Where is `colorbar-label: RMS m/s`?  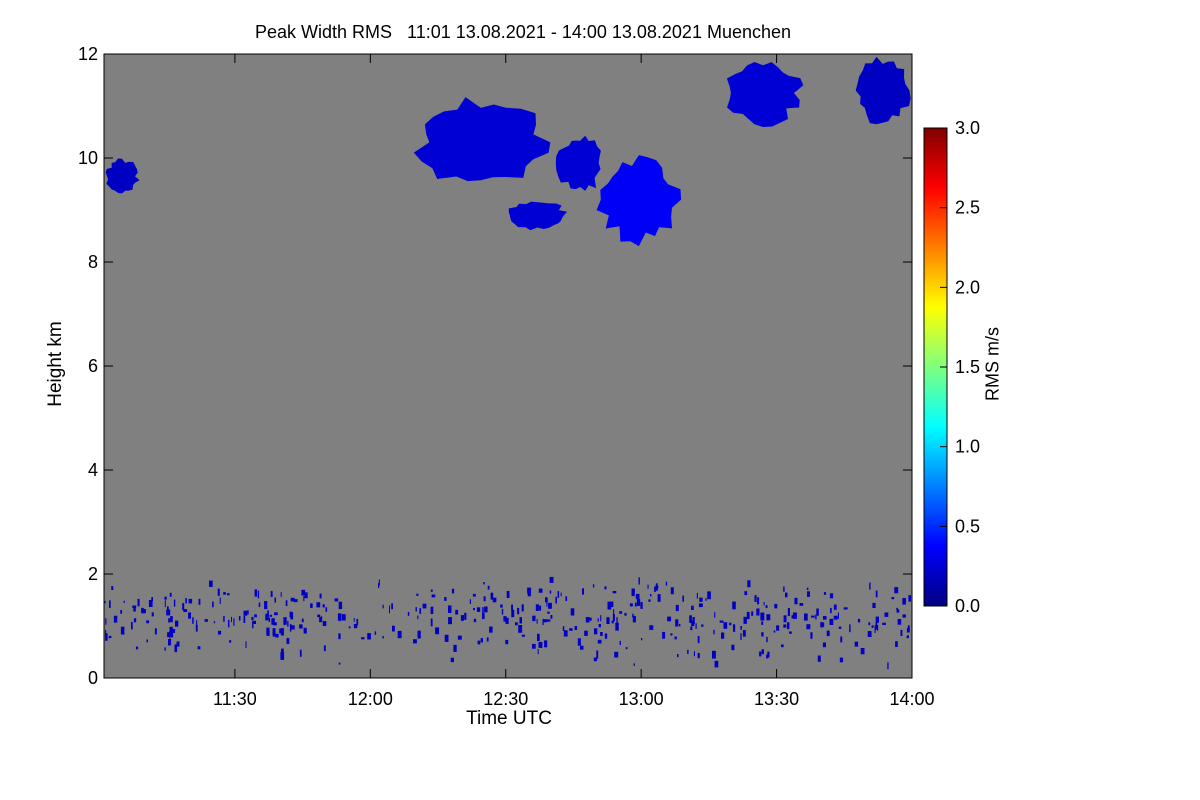 colorbar-label: RMS m/s is located at coordinates (992, 364).